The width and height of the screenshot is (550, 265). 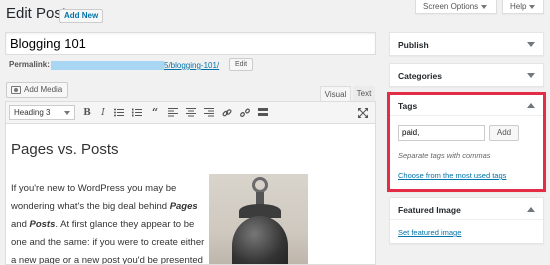 What do you see at coordinates (16, 89) in the screenshot?
I see `media-icon` at bounding box center [16, 89].